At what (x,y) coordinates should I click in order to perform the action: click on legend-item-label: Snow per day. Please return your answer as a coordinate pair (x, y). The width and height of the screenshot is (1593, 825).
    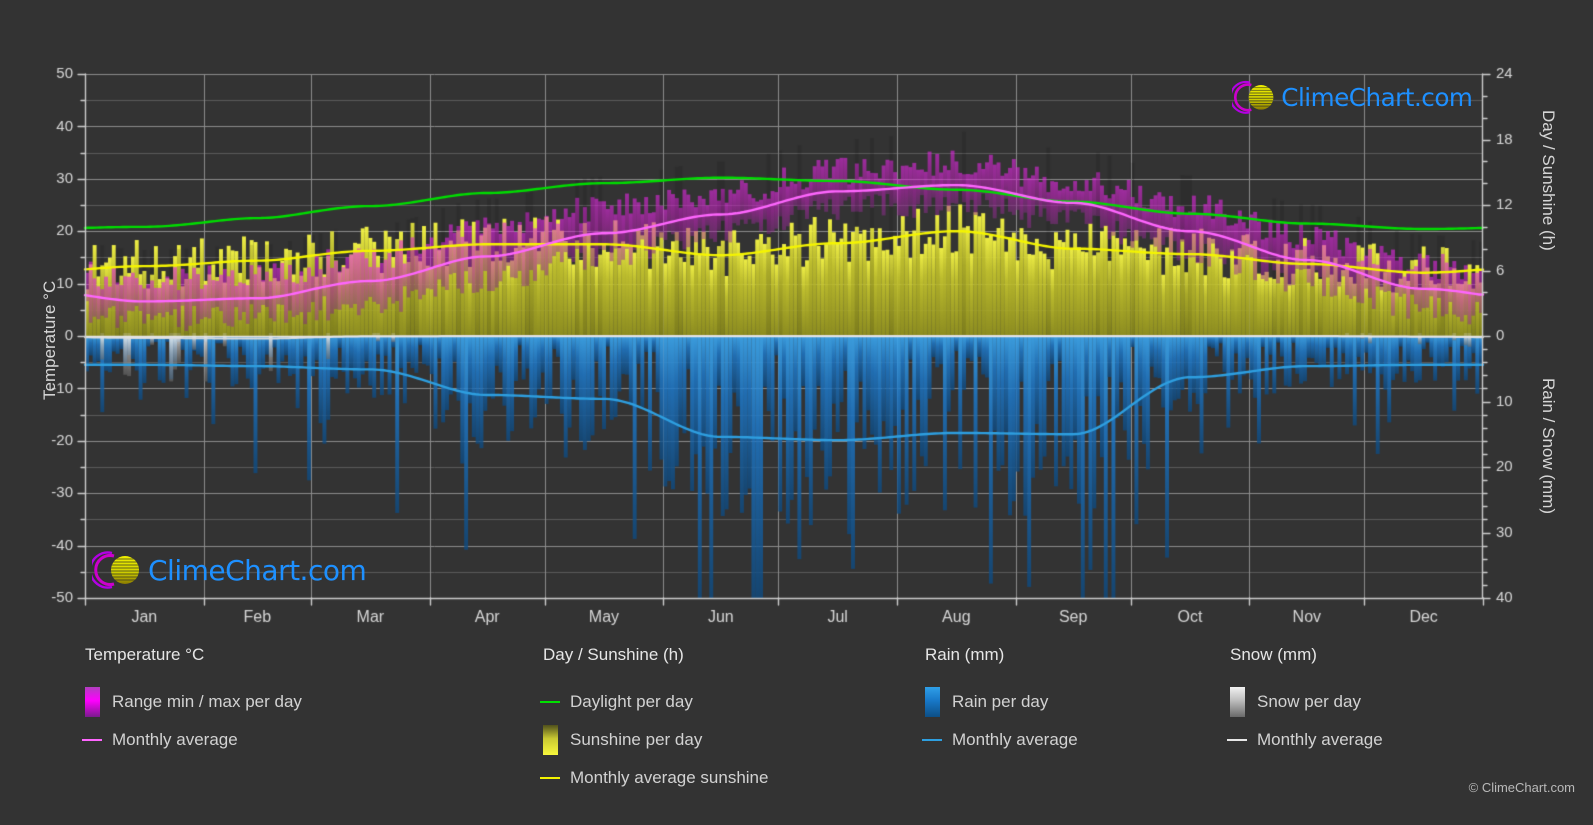
    Looking at the image, I should click on (1309, 701).